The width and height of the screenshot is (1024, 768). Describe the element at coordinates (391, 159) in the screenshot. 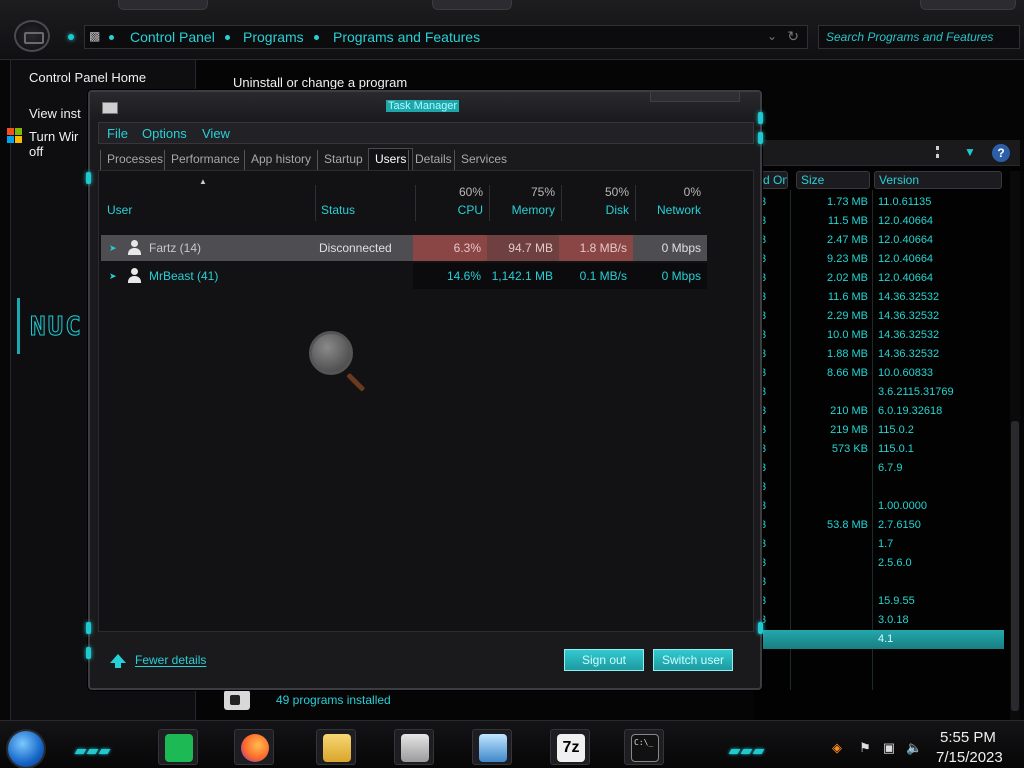

I see `tab-users: Users` at that location.